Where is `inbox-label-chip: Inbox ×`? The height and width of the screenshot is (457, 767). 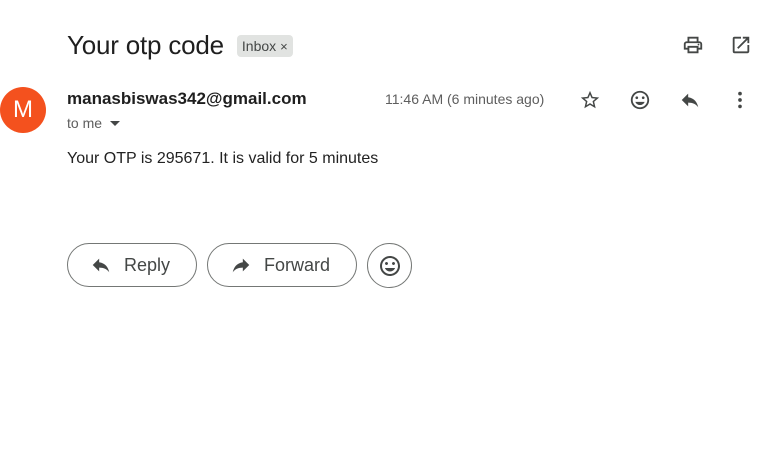
inbox-label-chip: Inbox × is located at coordinates (264, 46).